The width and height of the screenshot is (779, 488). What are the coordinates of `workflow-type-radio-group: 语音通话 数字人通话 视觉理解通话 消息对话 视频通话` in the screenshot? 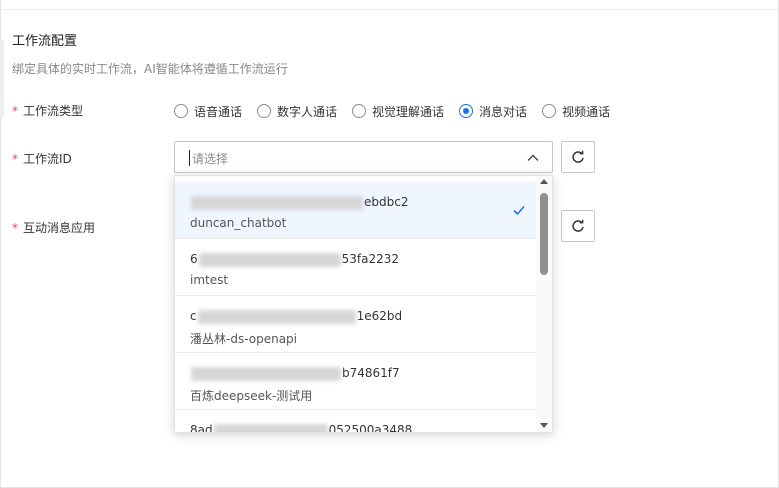 It's located at (399, 111).